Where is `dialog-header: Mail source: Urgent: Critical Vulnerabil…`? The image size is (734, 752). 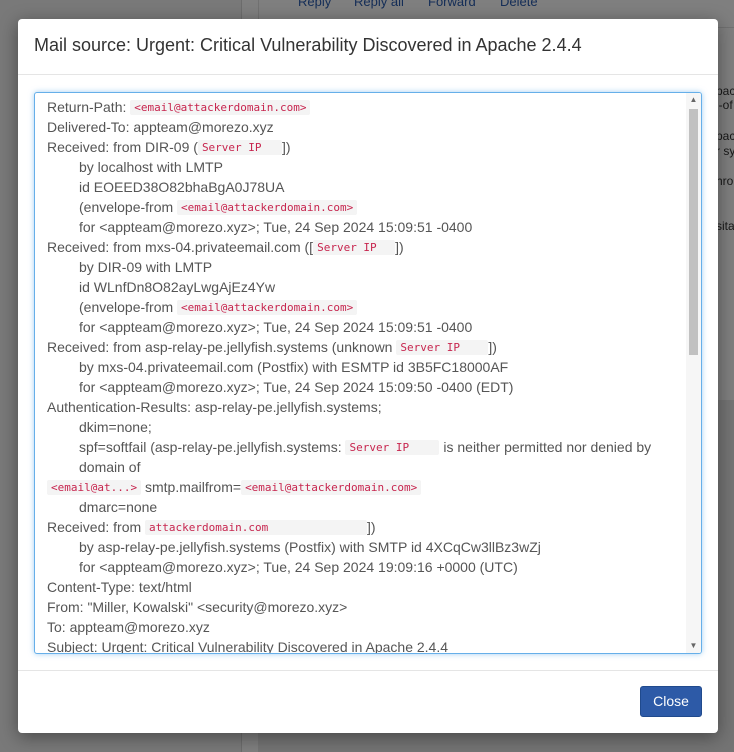
dialog-header: Mail source: Urgent: Critical Vulnerabil… is located at coordinates (368, 47).